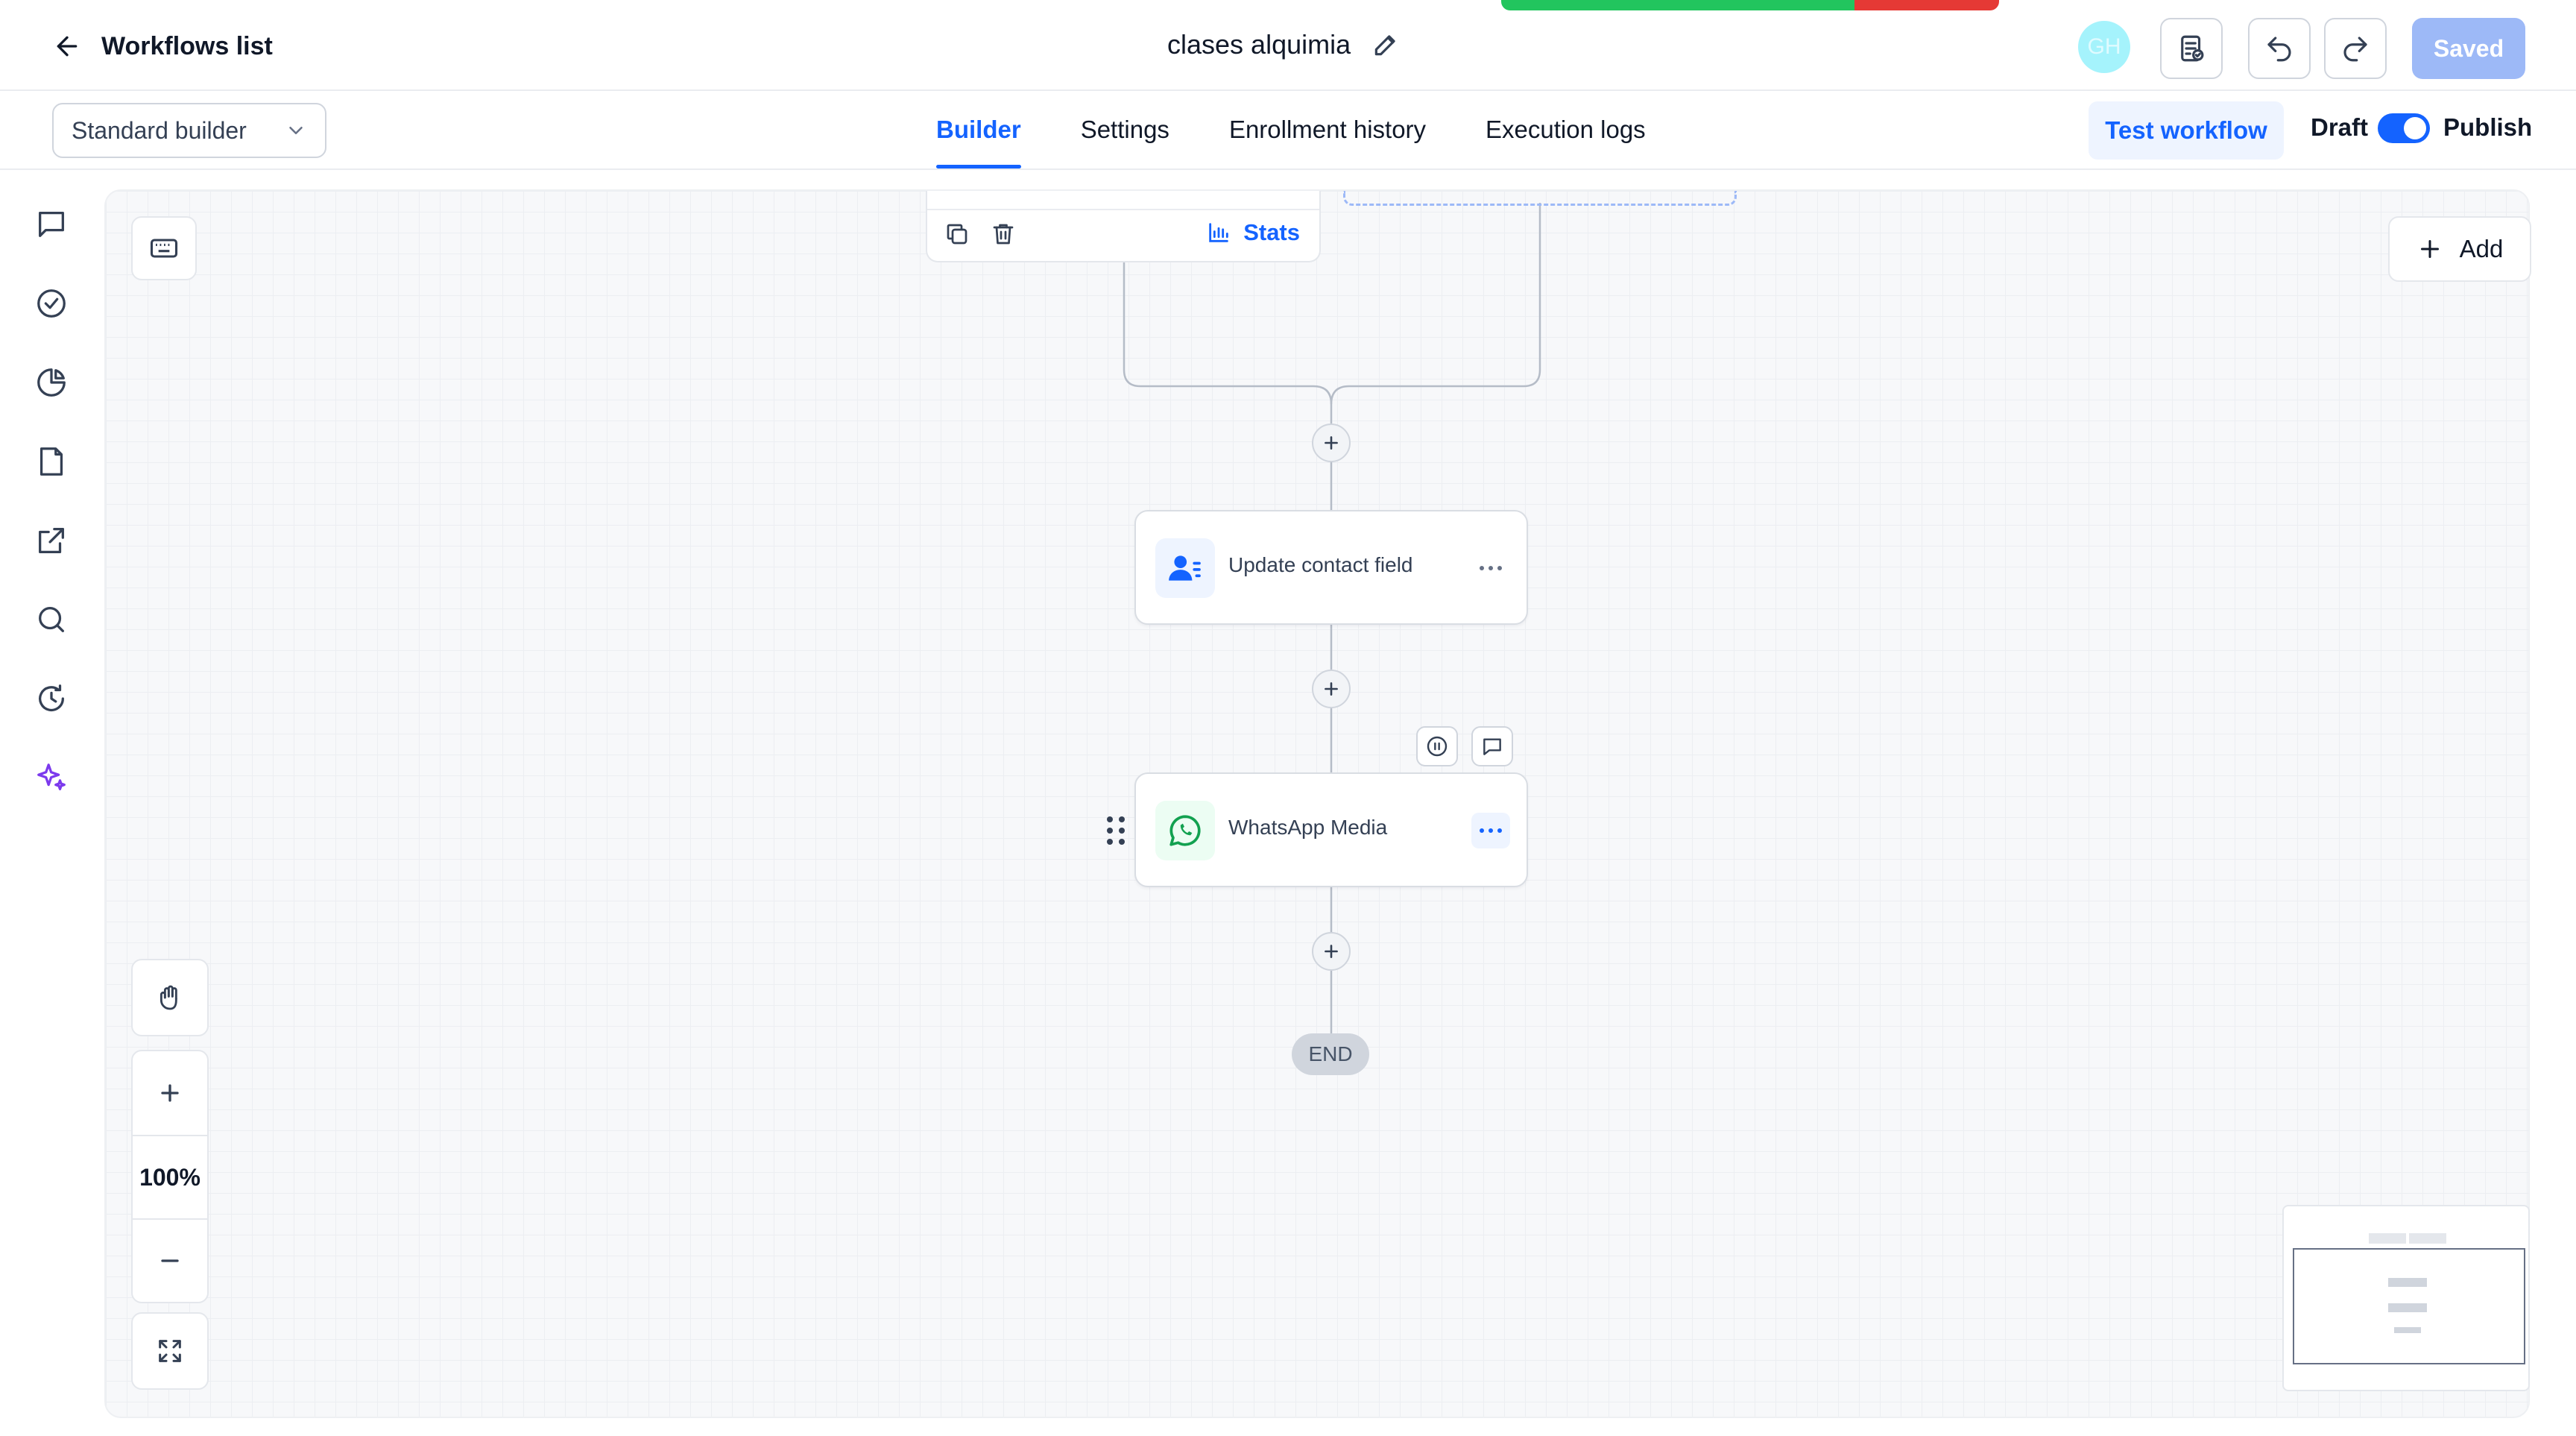 The width and height of the screenshot is (2576, 1436). I want to click on drag-dots-icon, so click(1116, 830).